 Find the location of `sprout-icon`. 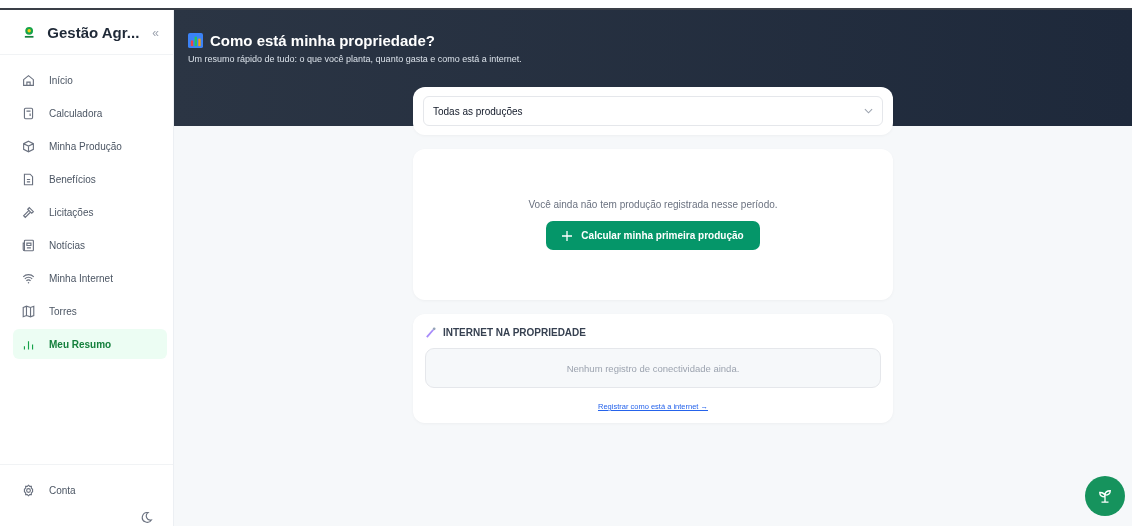

sprout-icon is located at coordinates (1105, 496).